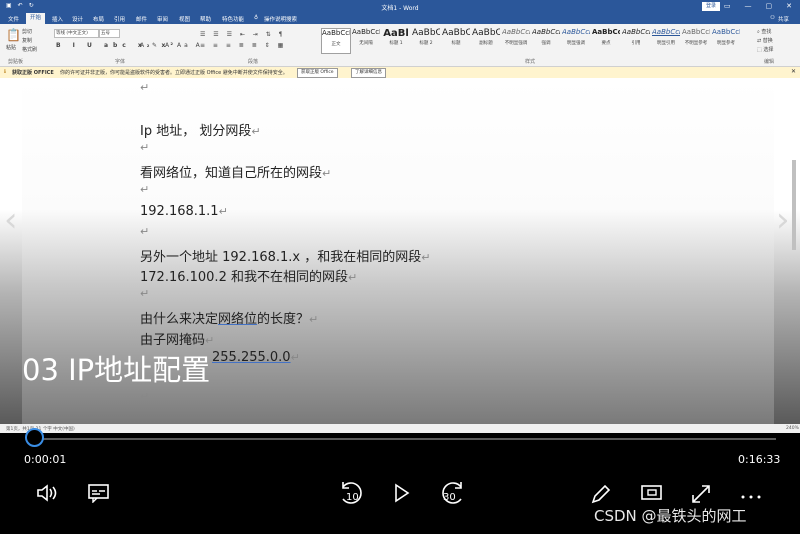 This screenshot has width=800, height=534. Describe the element at coordinates (11, 220) in the screenshot. I see `chevron-left-icon: ‹` at that location.